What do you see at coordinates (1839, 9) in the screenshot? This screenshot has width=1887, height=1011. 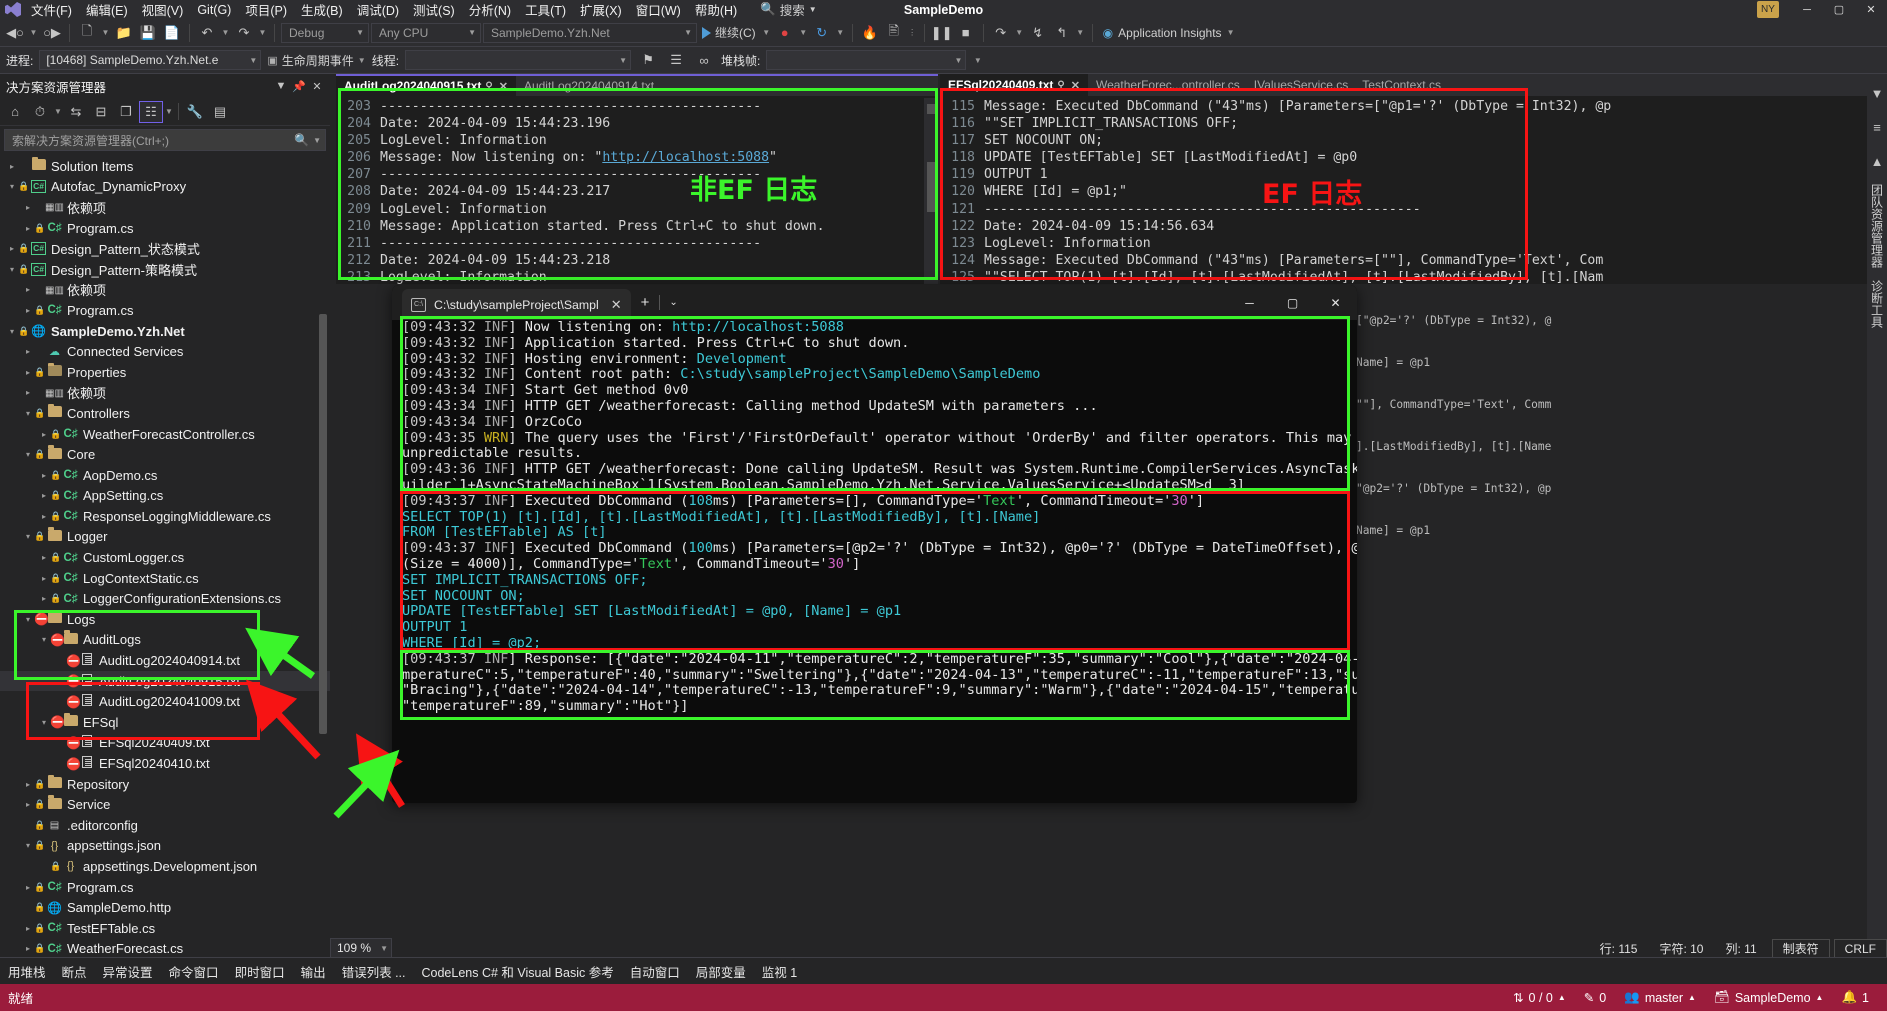 I see `maximize-button: ▢` at bounding box center [1839, 9].